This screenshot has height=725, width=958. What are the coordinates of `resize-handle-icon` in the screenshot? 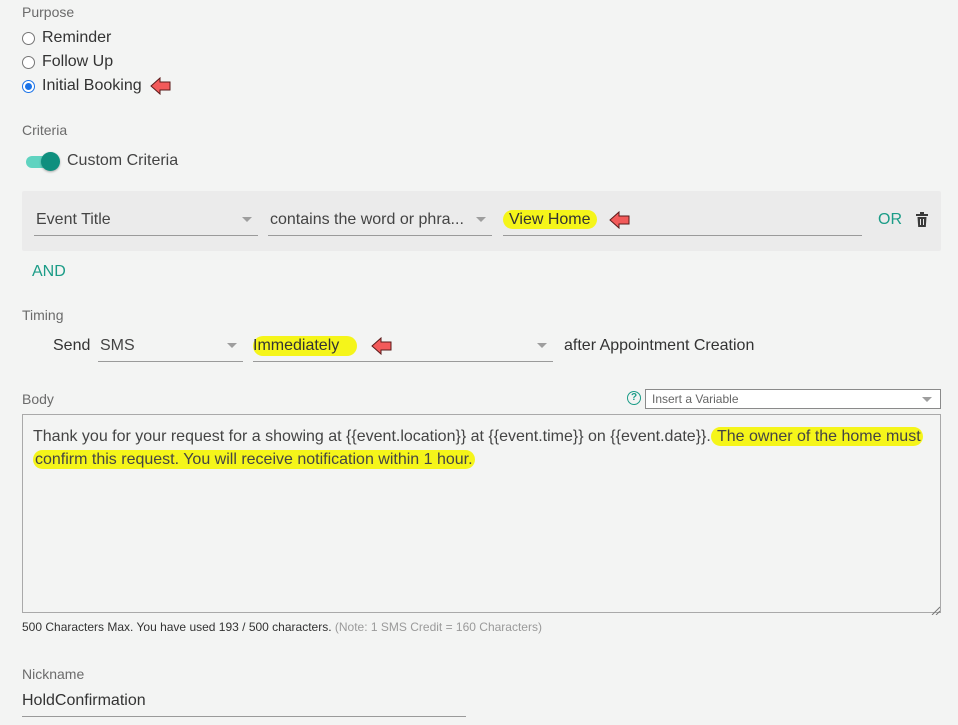 It's located at (935, 609).